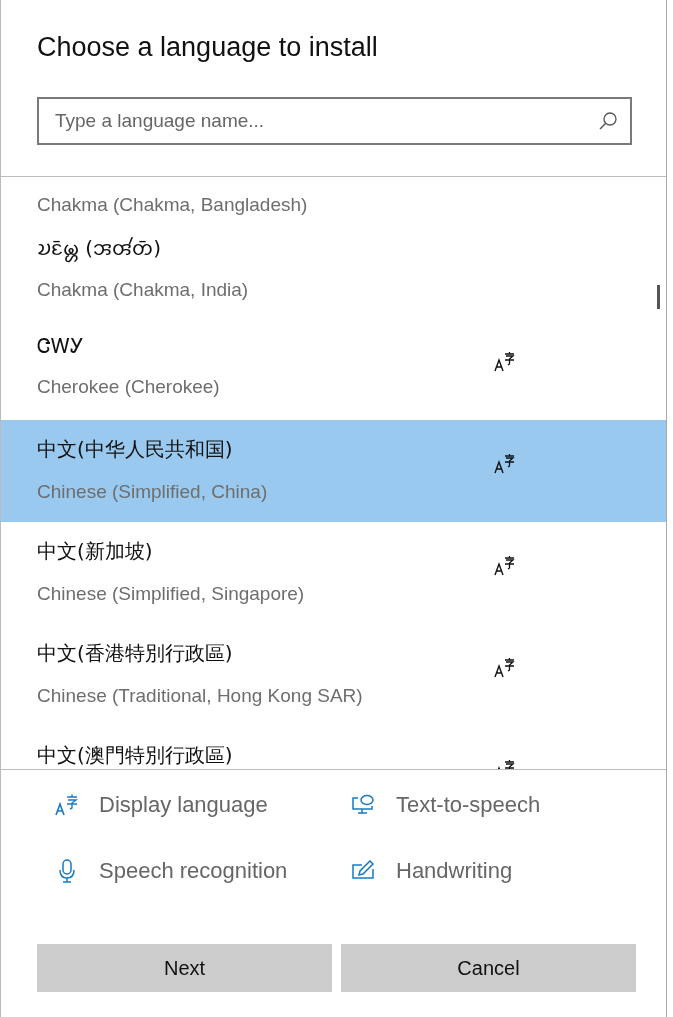 The width and height of the screenshot is (673, 1017). Describe the element at coordinates (95, 551) in the screenshot. I see `language-native-name: 中文(新加坡)` at that location.